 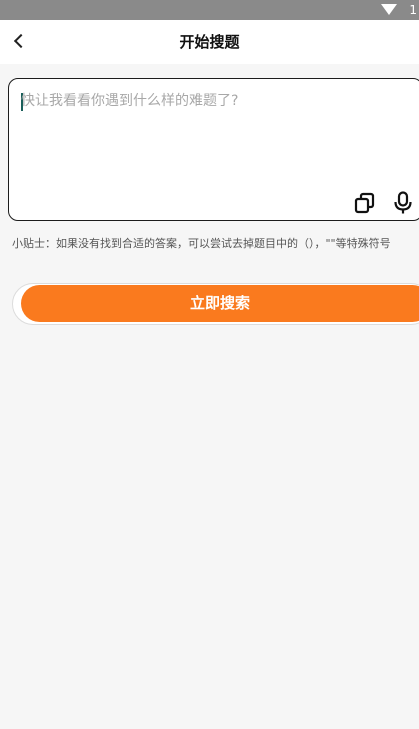 I want to click on search-now-button: 立即搜索, so click(x=220, y=303).